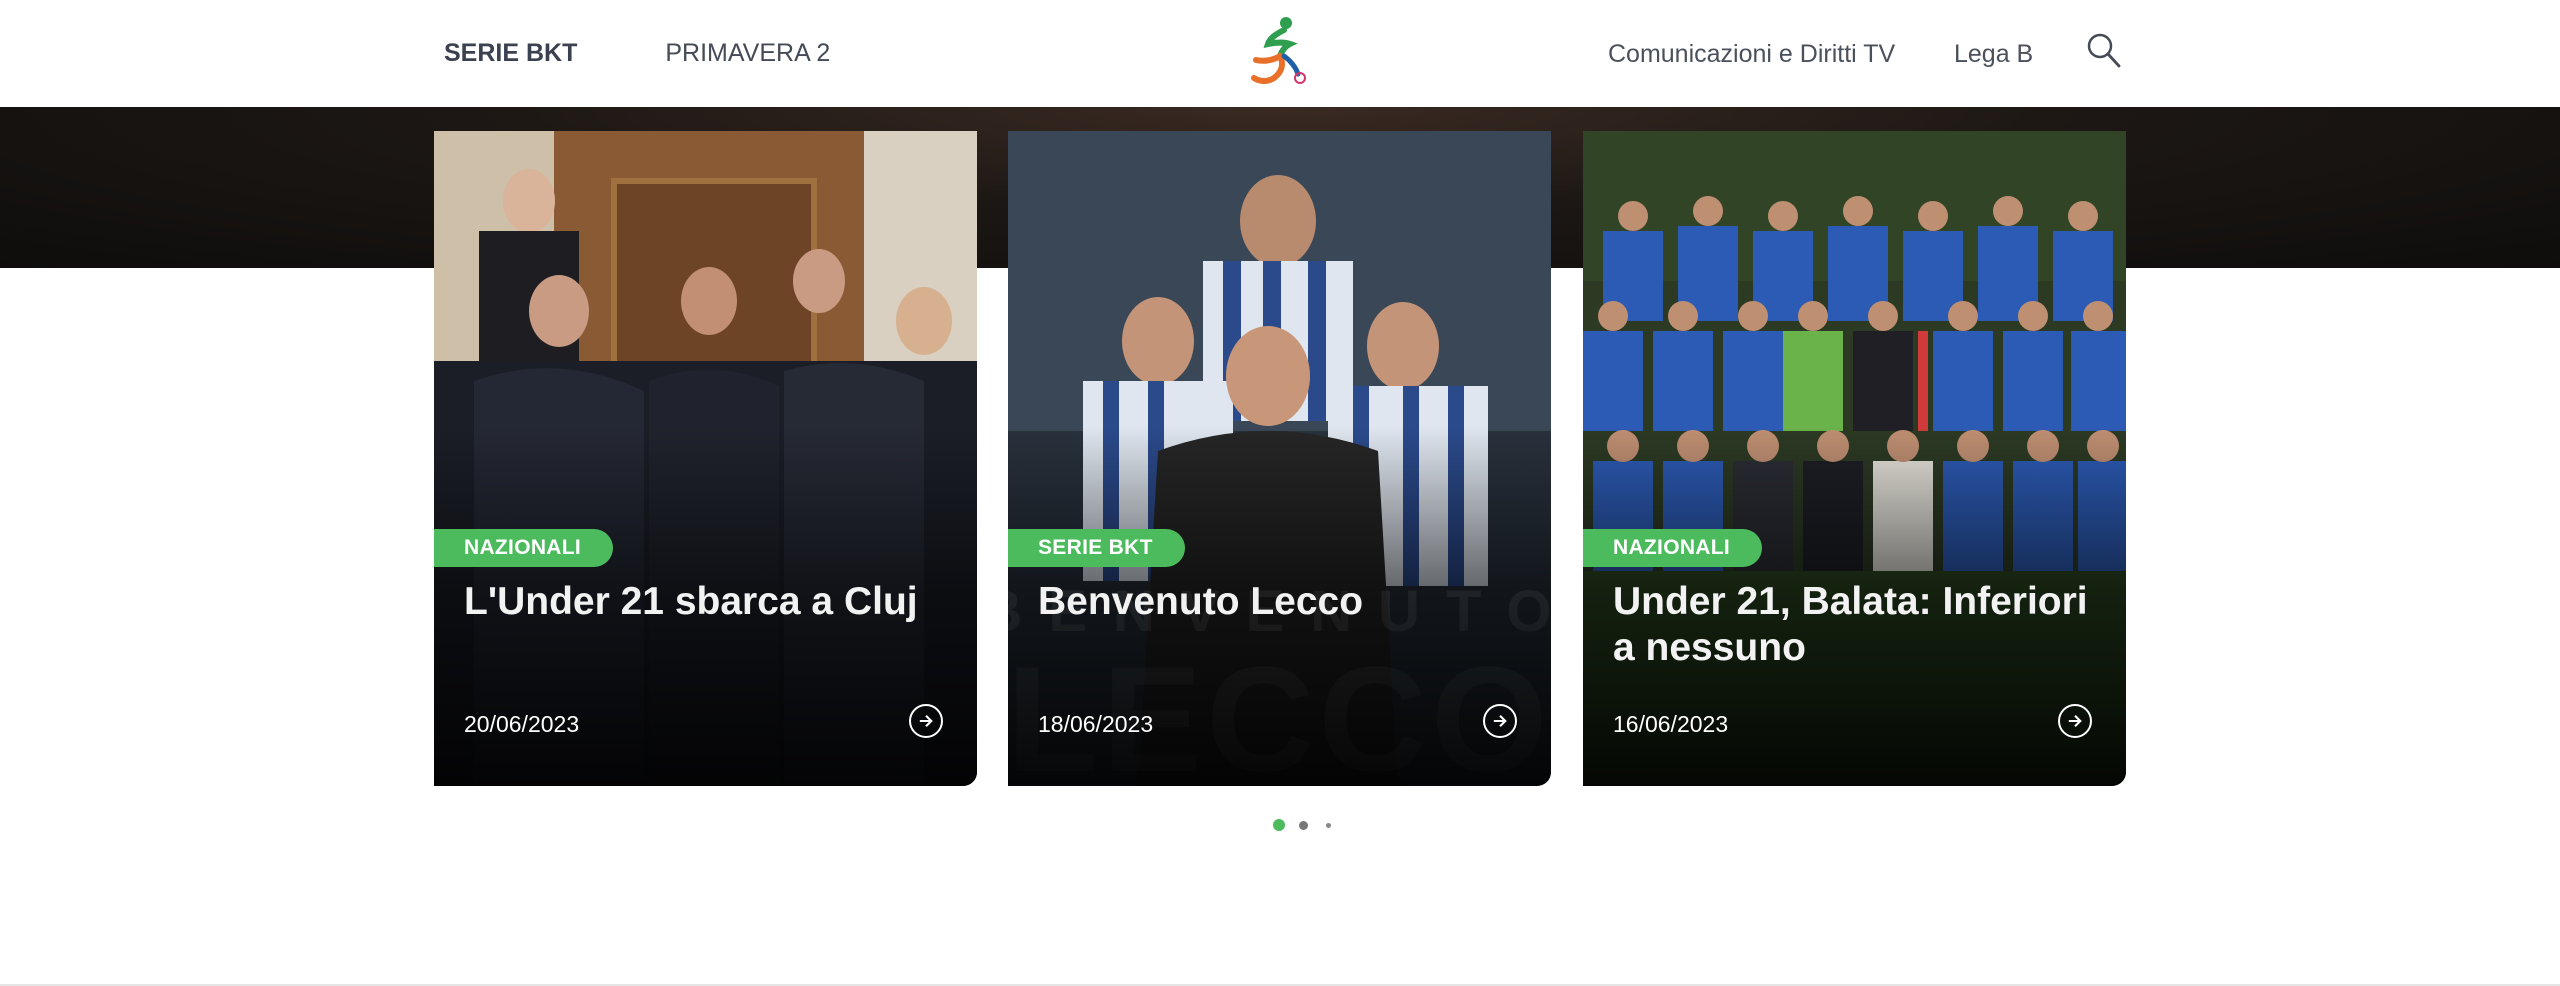 This screenshot has width=2560, height=986. I want to click on search-icon, so click(2104, 51).